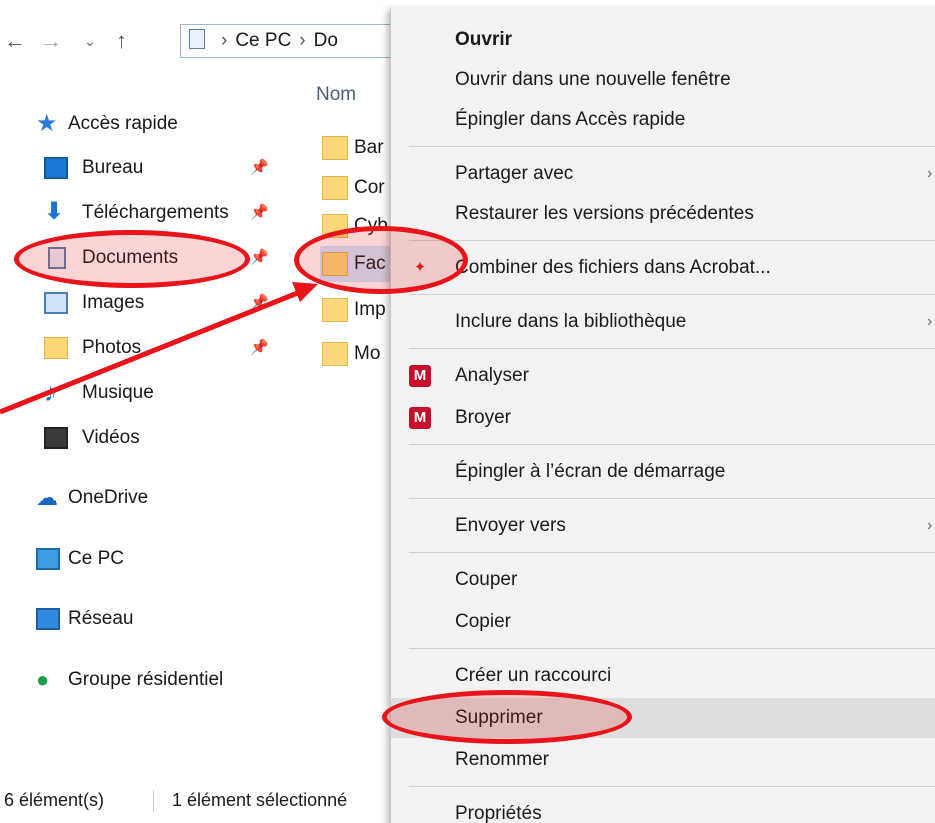 The image size is (935, 823). What do you see at coordinates (54, 211) in the screenshot?
I see `download-icon: ⬇` at bounding box center [54, 211].